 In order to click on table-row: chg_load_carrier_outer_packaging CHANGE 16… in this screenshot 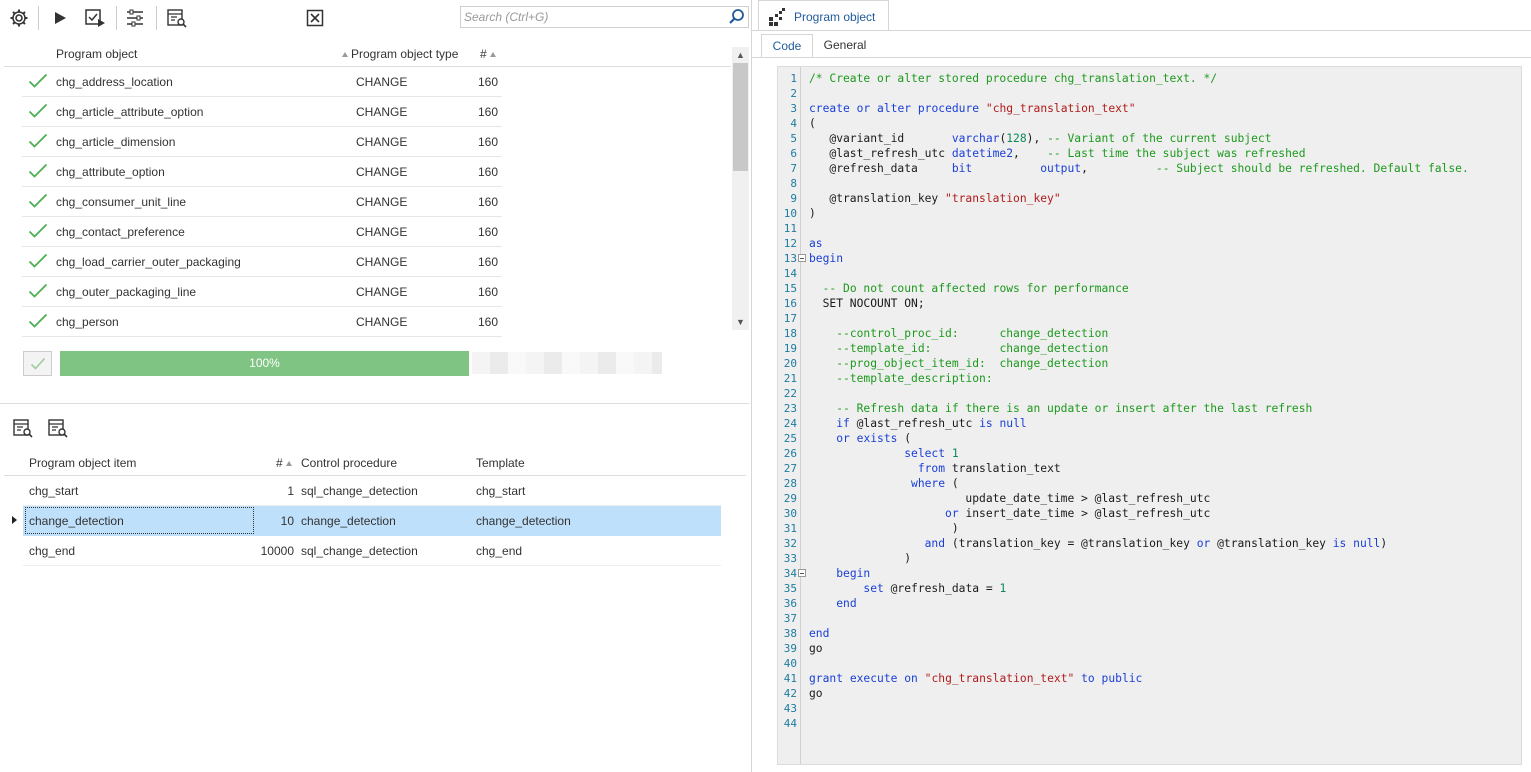, I will do `click(262, 262)`.